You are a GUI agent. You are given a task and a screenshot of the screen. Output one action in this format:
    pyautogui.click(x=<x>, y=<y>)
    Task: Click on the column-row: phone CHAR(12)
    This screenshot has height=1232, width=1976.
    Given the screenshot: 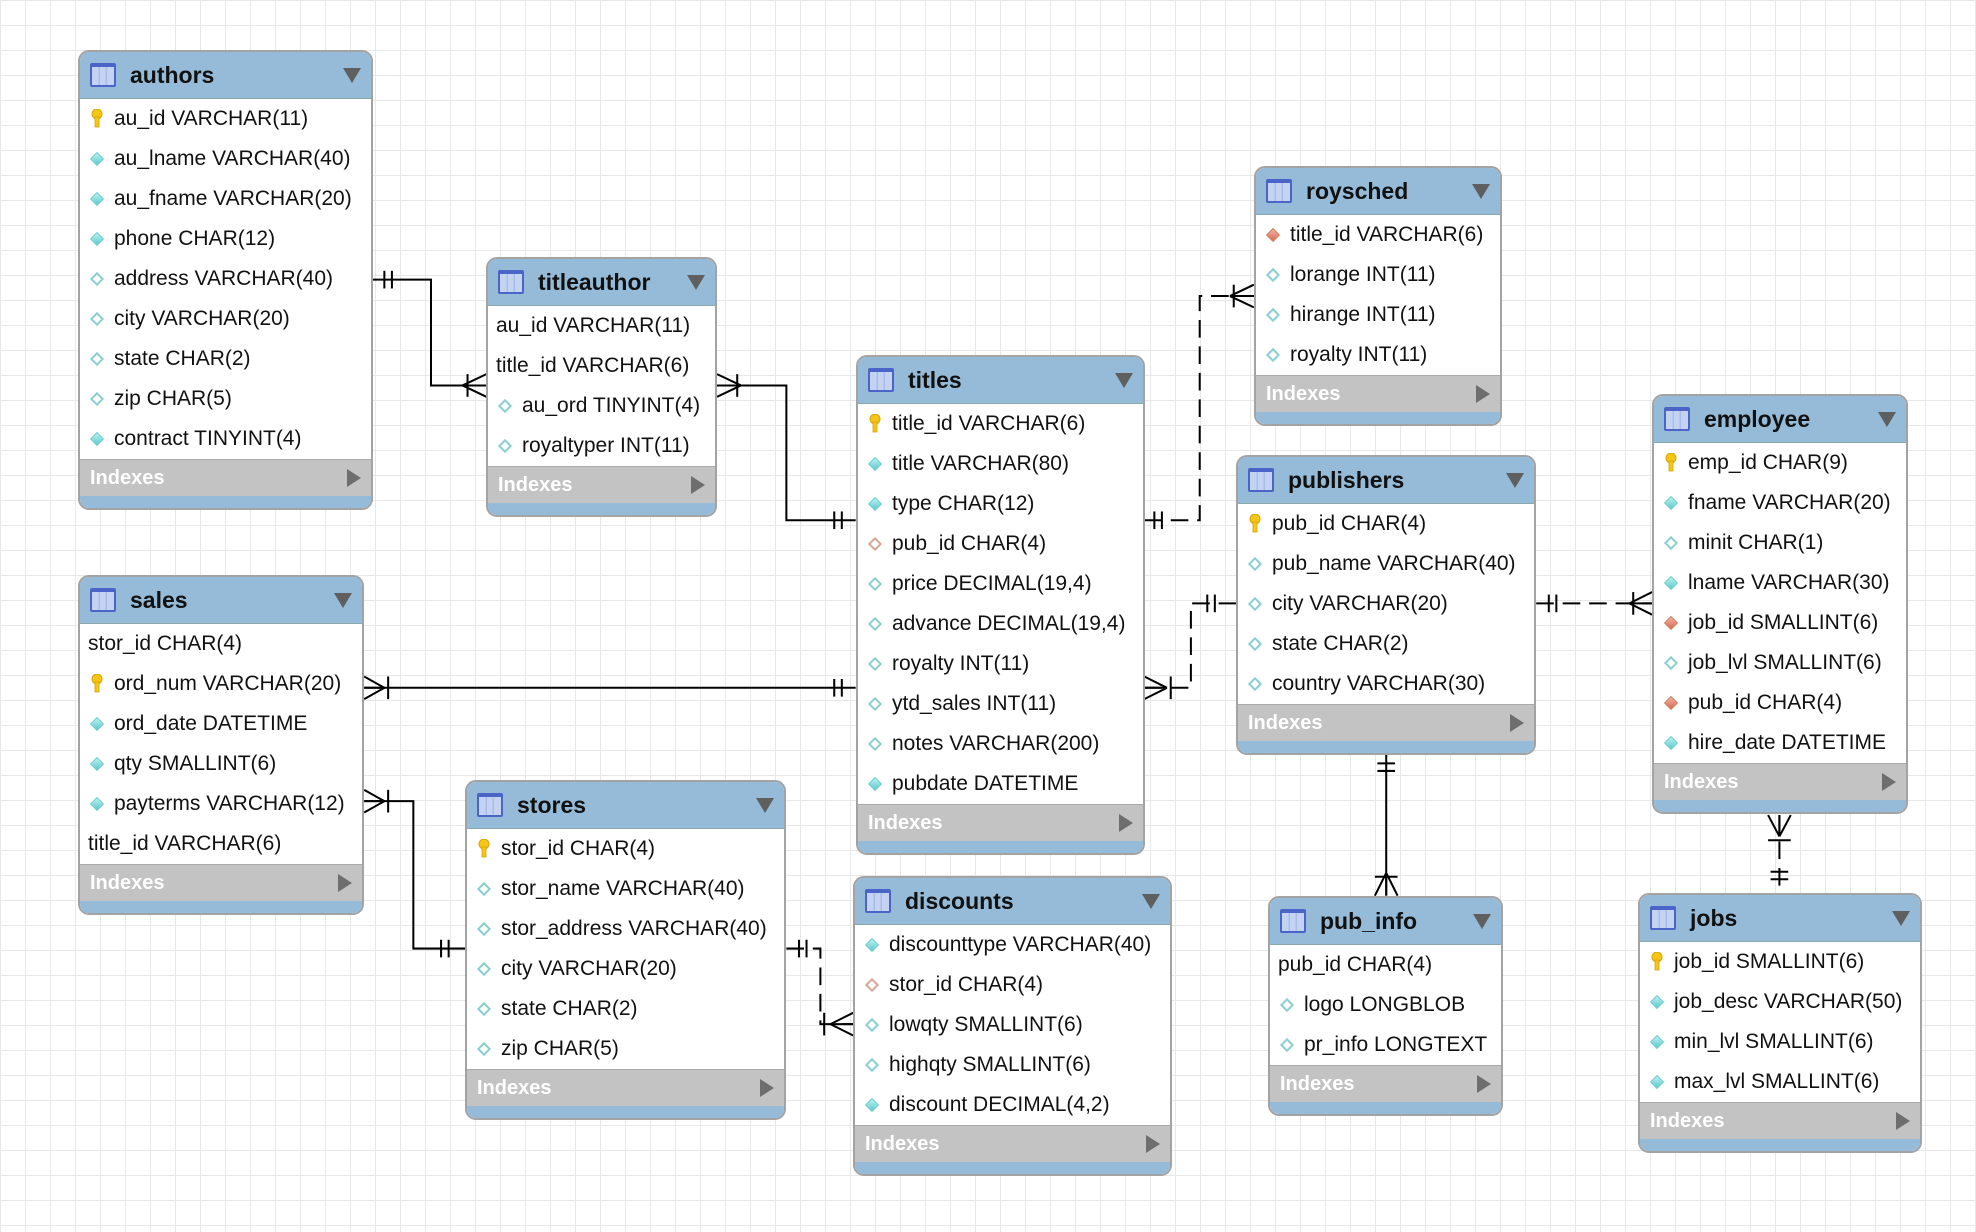 What is the action you would take?
    pyautogui.click(x=225, y=239)
    